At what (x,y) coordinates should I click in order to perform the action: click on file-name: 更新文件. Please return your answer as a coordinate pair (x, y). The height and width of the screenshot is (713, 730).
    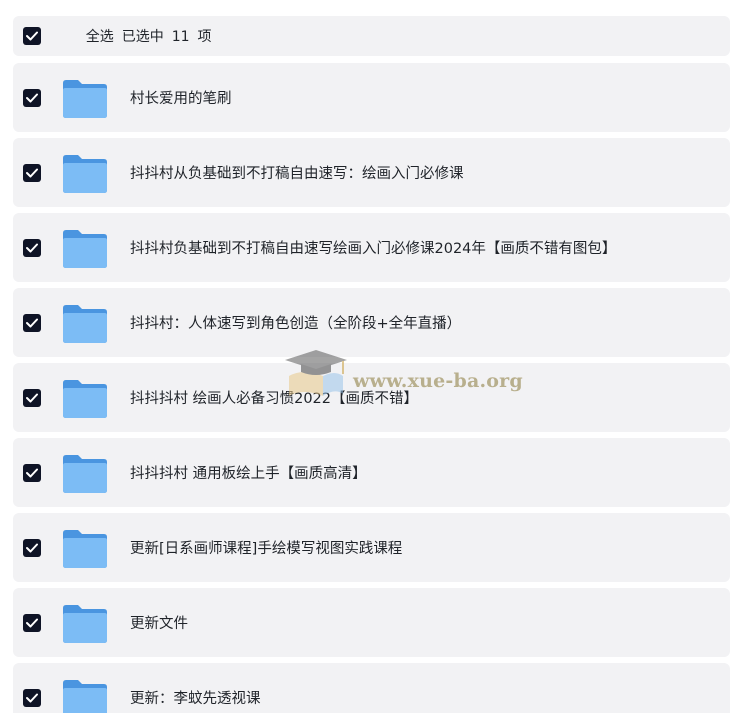
    Looking at the image, I should click on (159, 622).